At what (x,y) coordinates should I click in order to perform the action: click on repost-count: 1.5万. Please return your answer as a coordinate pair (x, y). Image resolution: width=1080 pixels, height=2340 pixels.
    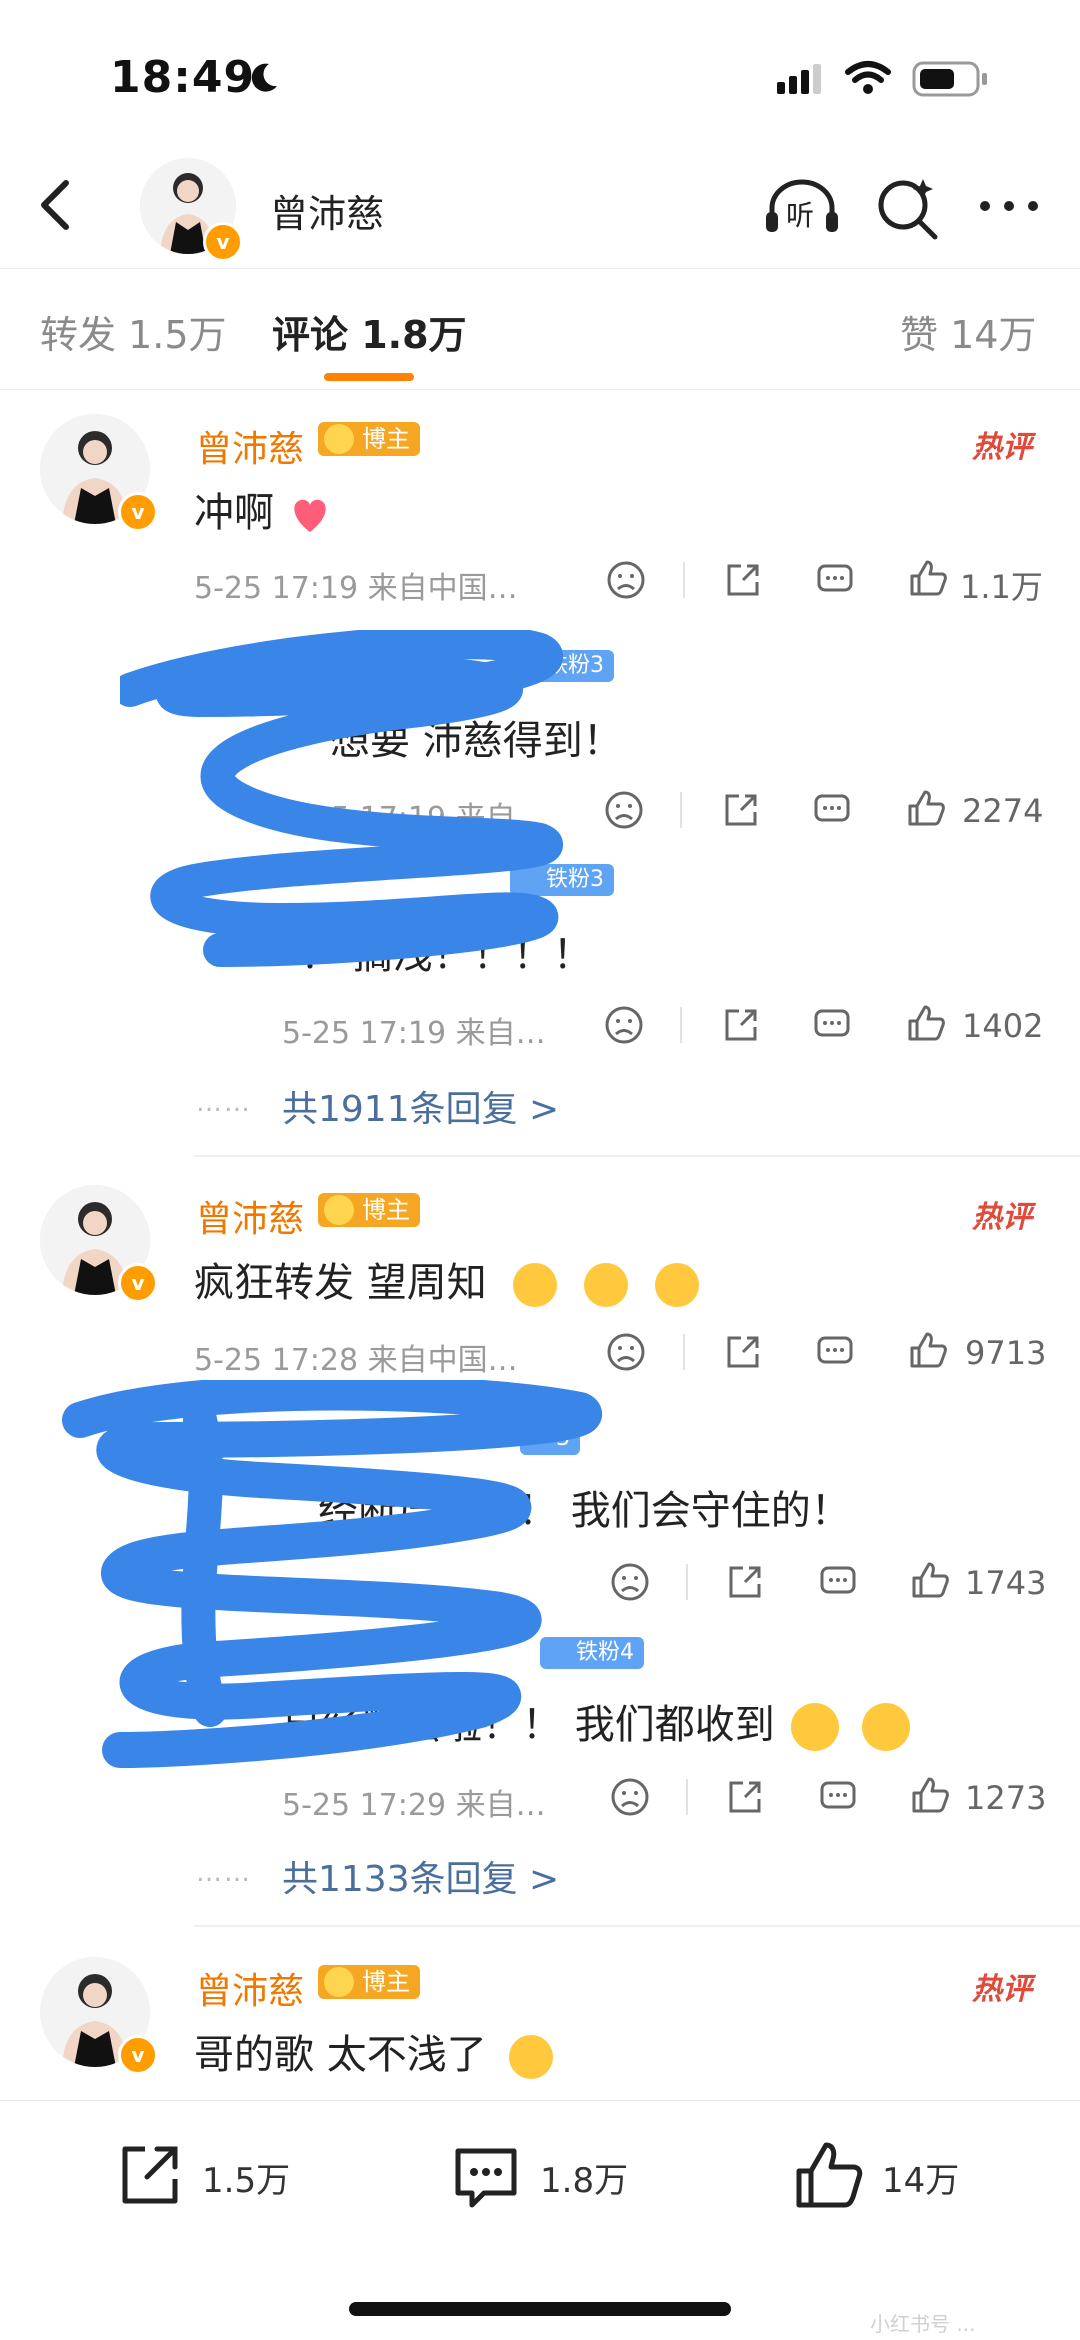
    Looking at the image, I should click on (246, 2177).